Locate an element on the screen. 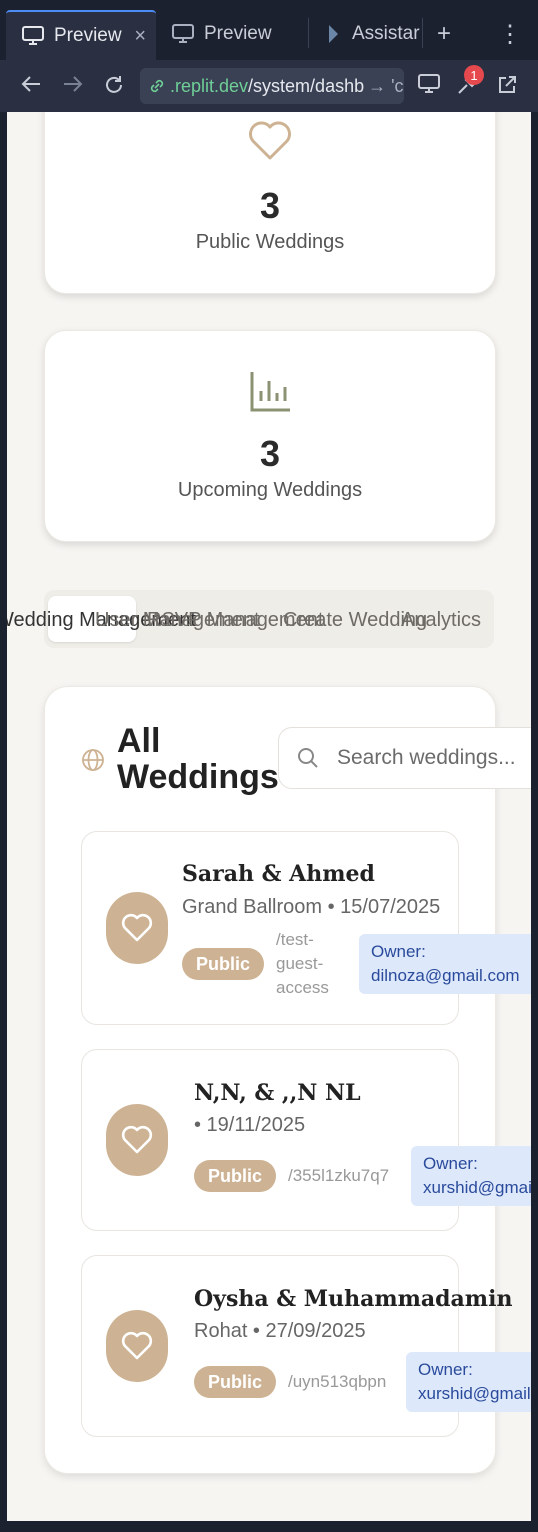  wedding-subtitle: • 19/11/2025 is located at coordinates (250, 1125).